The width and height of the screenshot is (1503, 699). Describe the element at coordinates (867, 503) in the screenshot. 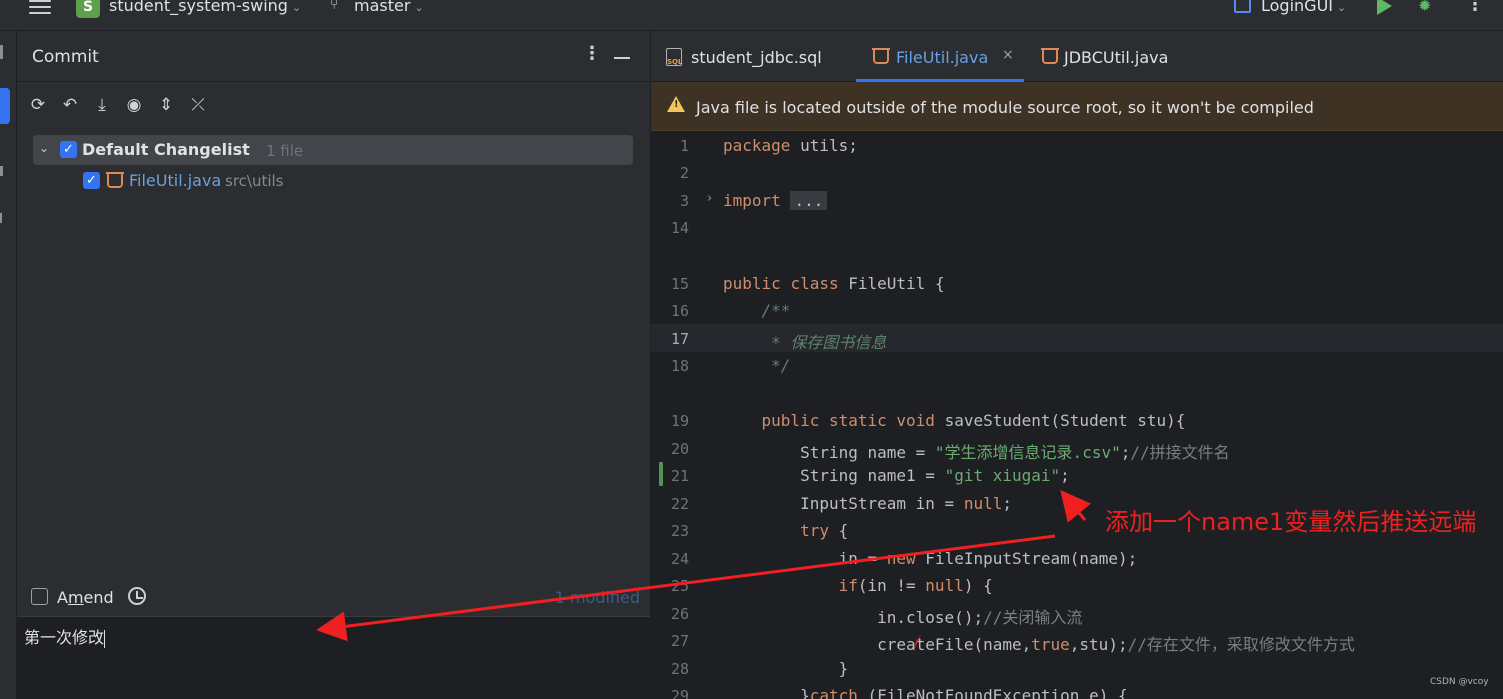

I see `code-line: InputStream in = null;` at that location.